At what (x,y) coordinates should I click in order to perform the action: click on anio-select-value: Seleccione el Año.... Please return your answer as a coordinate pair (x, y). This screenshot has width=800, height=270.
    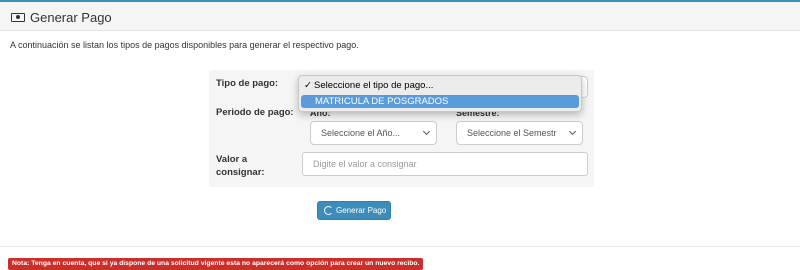
    Looking at the image, I should click on (361, 133).